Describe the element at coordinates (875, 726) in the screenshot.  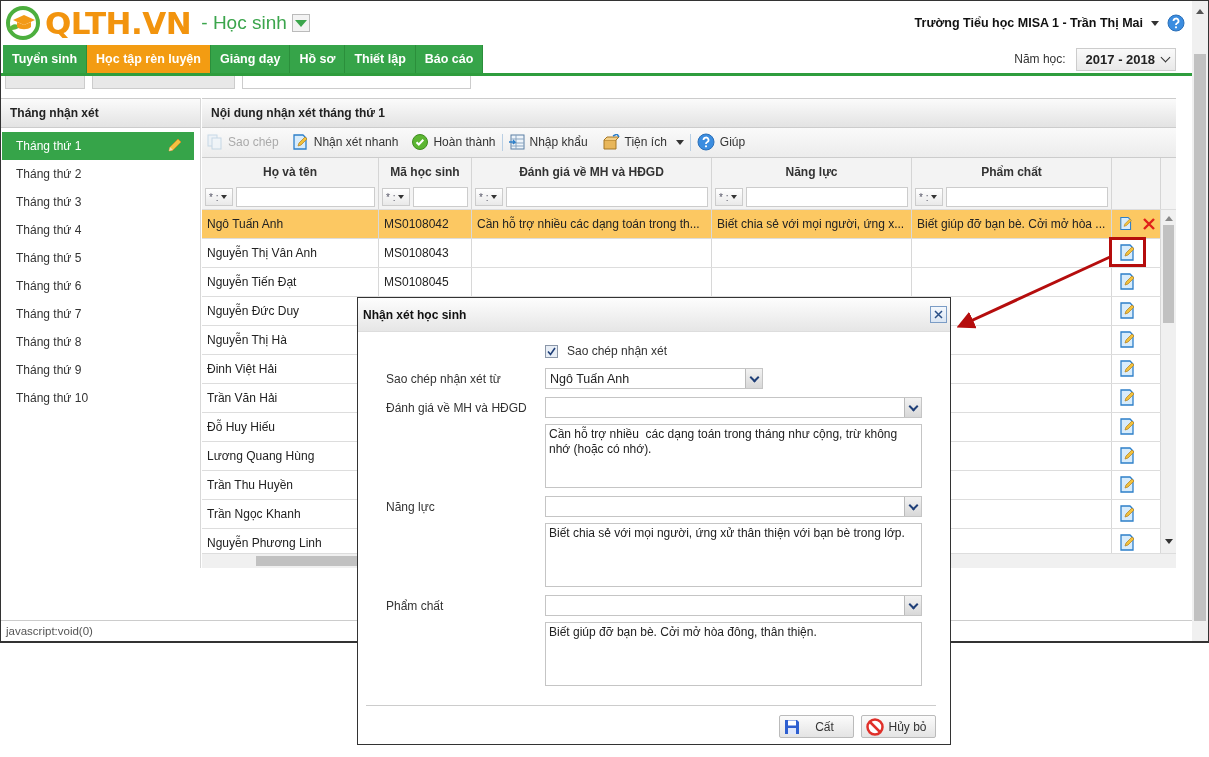
I see `cancel-icon` at that location.